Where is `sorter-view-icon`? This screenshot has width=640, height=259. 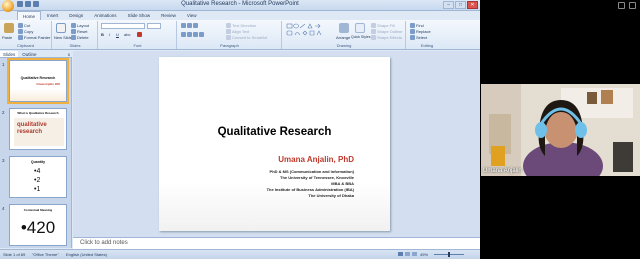
sorter-view-icon is located at coordinates (407, 254).